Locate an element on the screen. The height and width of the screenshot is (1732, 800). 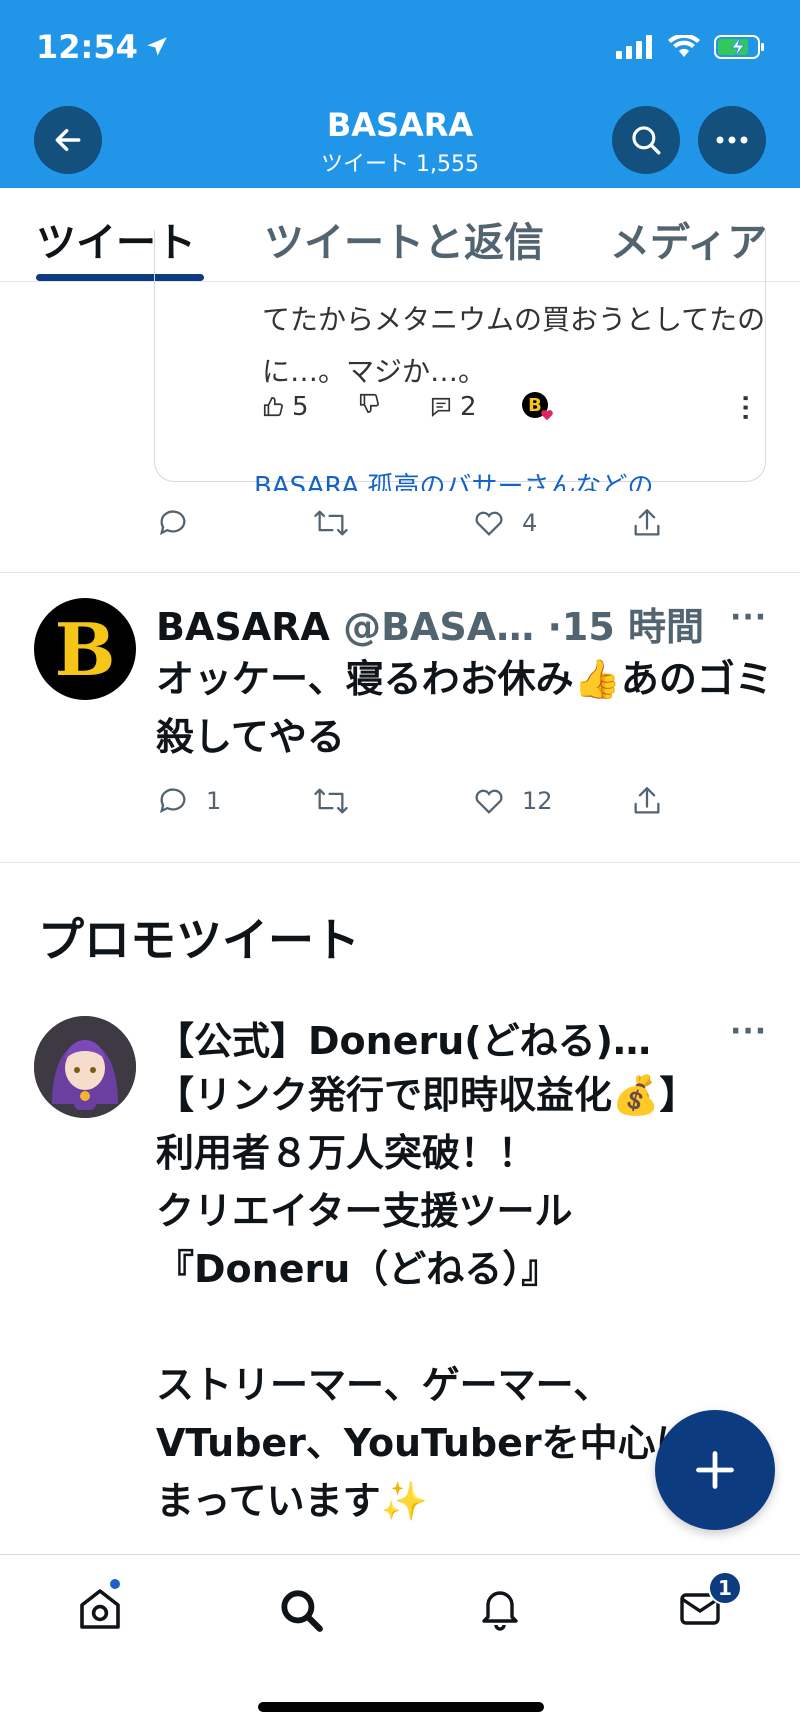
promoted-heading: プロモツイート is located at coordinates (199, 940).